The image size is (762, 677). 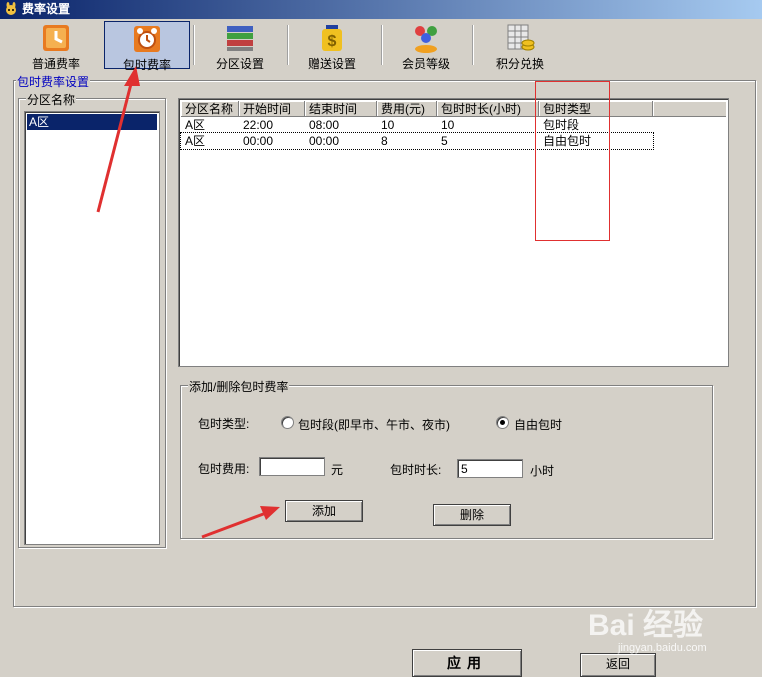 I want to click on zone-group-title: 分区名称, so click(x=51, y=99).